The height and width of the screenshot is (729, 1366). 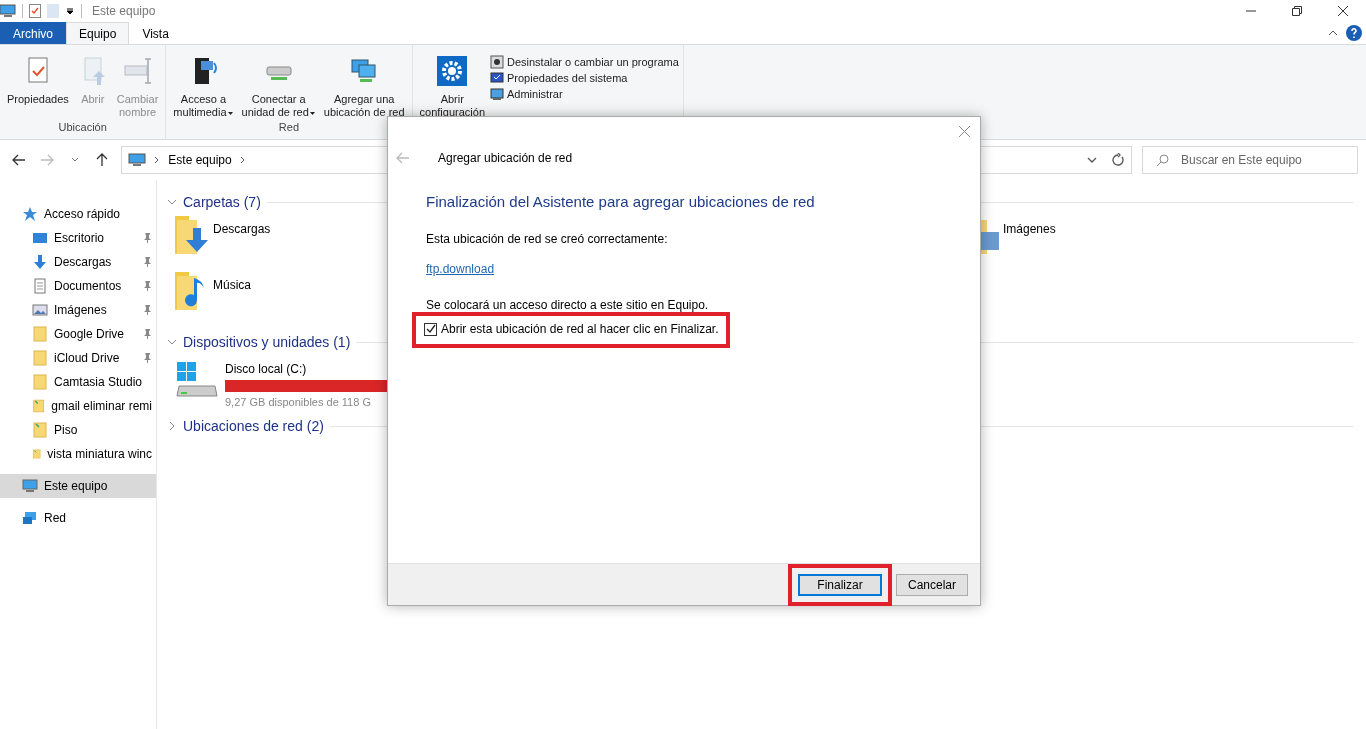 I want to click on ribbon-group-label: Ubicación, so click(x=82, y=128).